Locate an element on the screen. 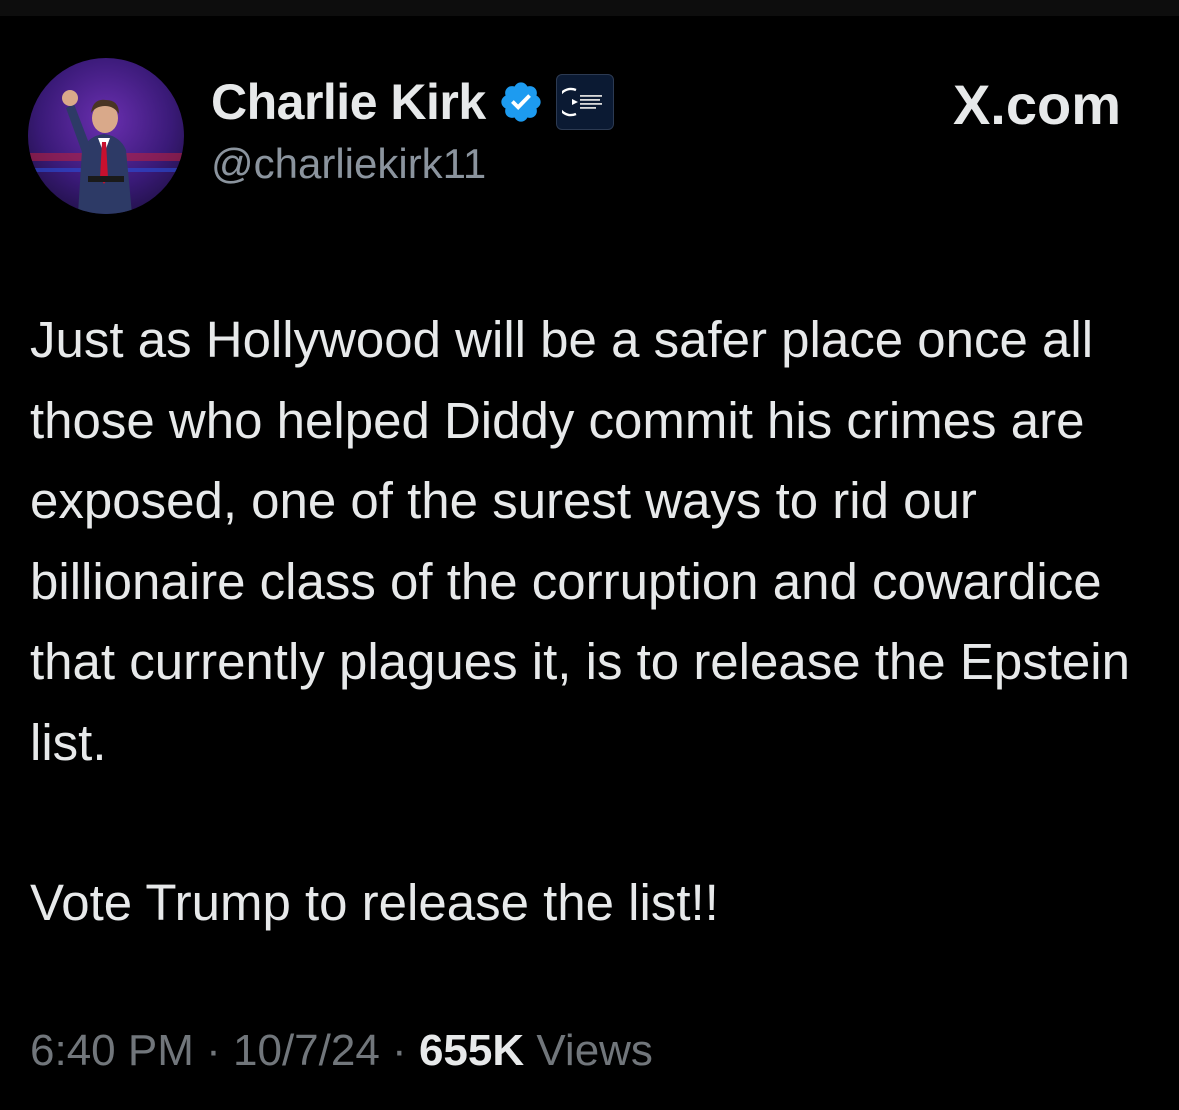 This screenshot has width=1179, height=1110. top-strip is located at coordinates (589, 8).